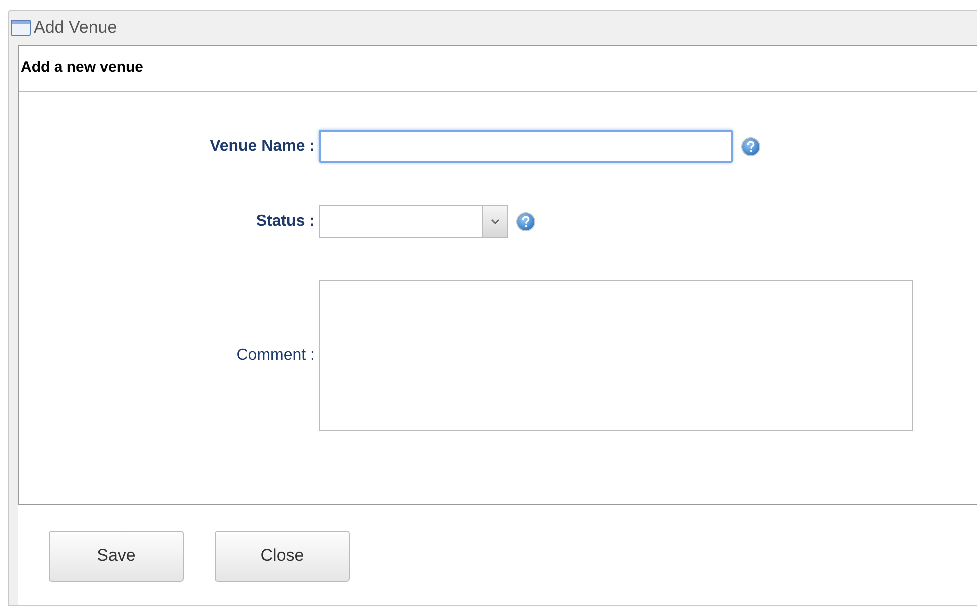  Describe the element at coordinates (285, 222) in the screenshot. I see `field-label: Status :` at that location.